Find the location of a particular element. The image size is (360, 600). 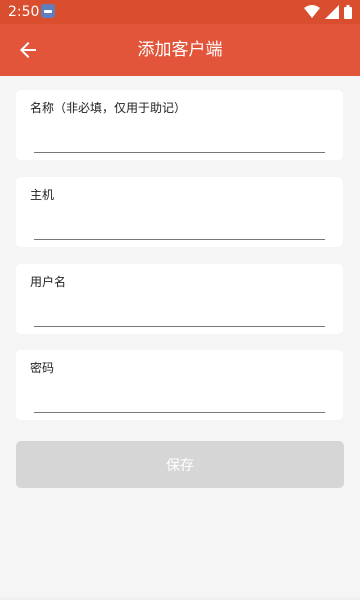

username-field-label: 用户名 is located at coordinates (48, 282).